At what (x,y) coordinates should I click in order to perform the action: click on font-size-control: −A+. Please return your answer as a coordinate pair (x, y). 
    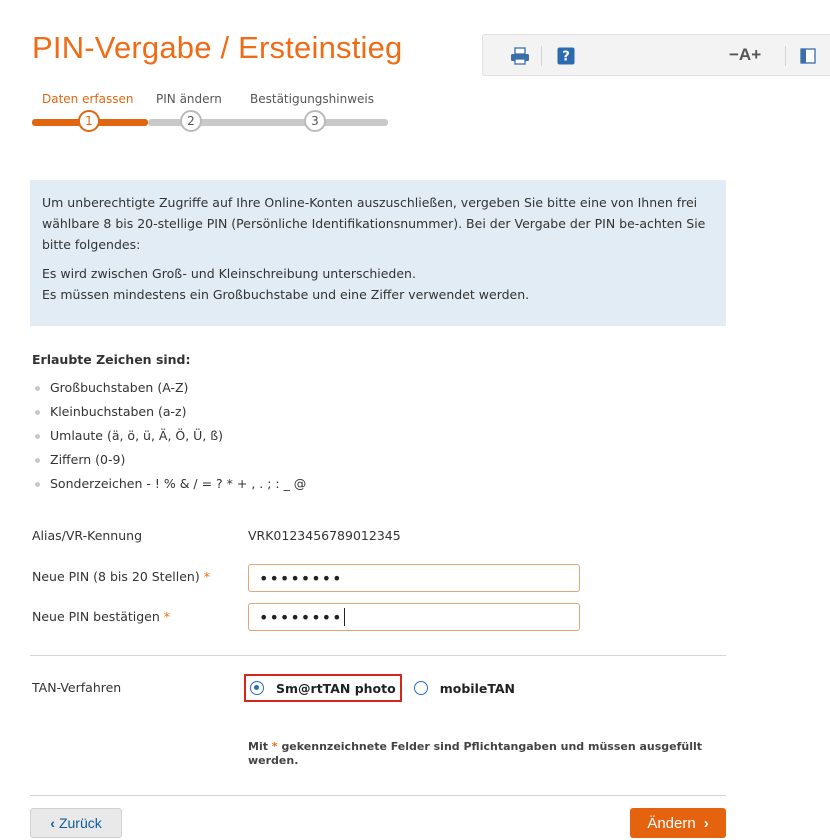
    Looking at the image, I should click on (745, 55).